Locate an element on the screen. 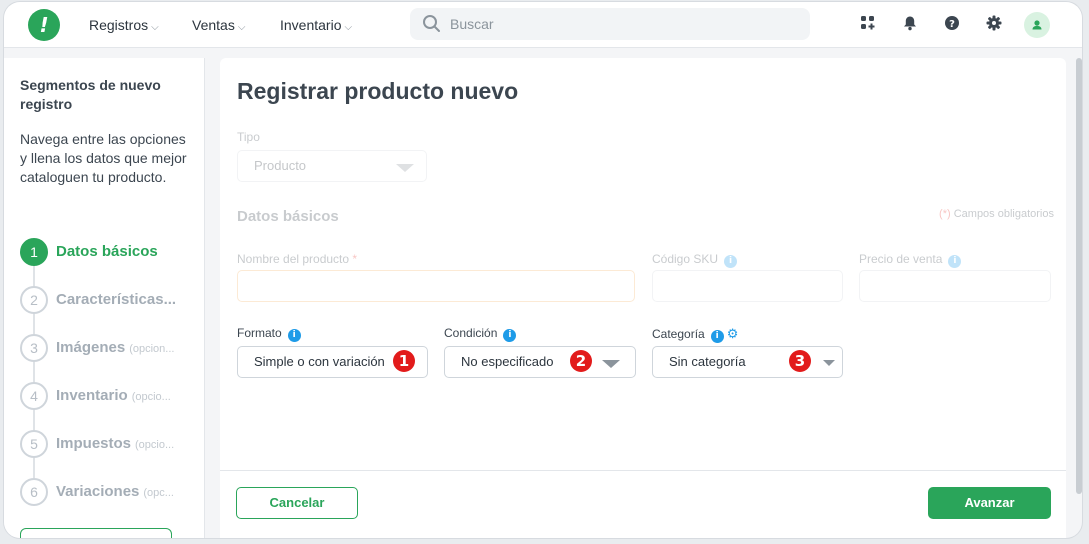 The width and height of the screenshot is (1089, 544). required-note-text: Campos obligatorios is located at coordinates (1003, 214).